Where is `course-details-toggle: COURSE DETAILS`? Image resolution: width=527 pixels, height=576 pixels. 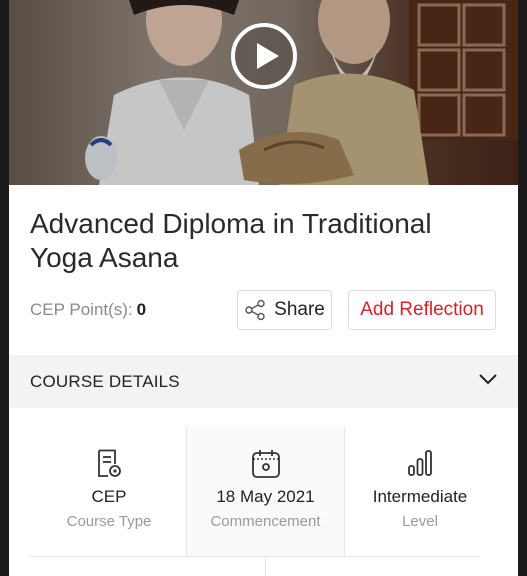 course-details-toggle: COURSE DETAILS is located at coordinates (263, 381).